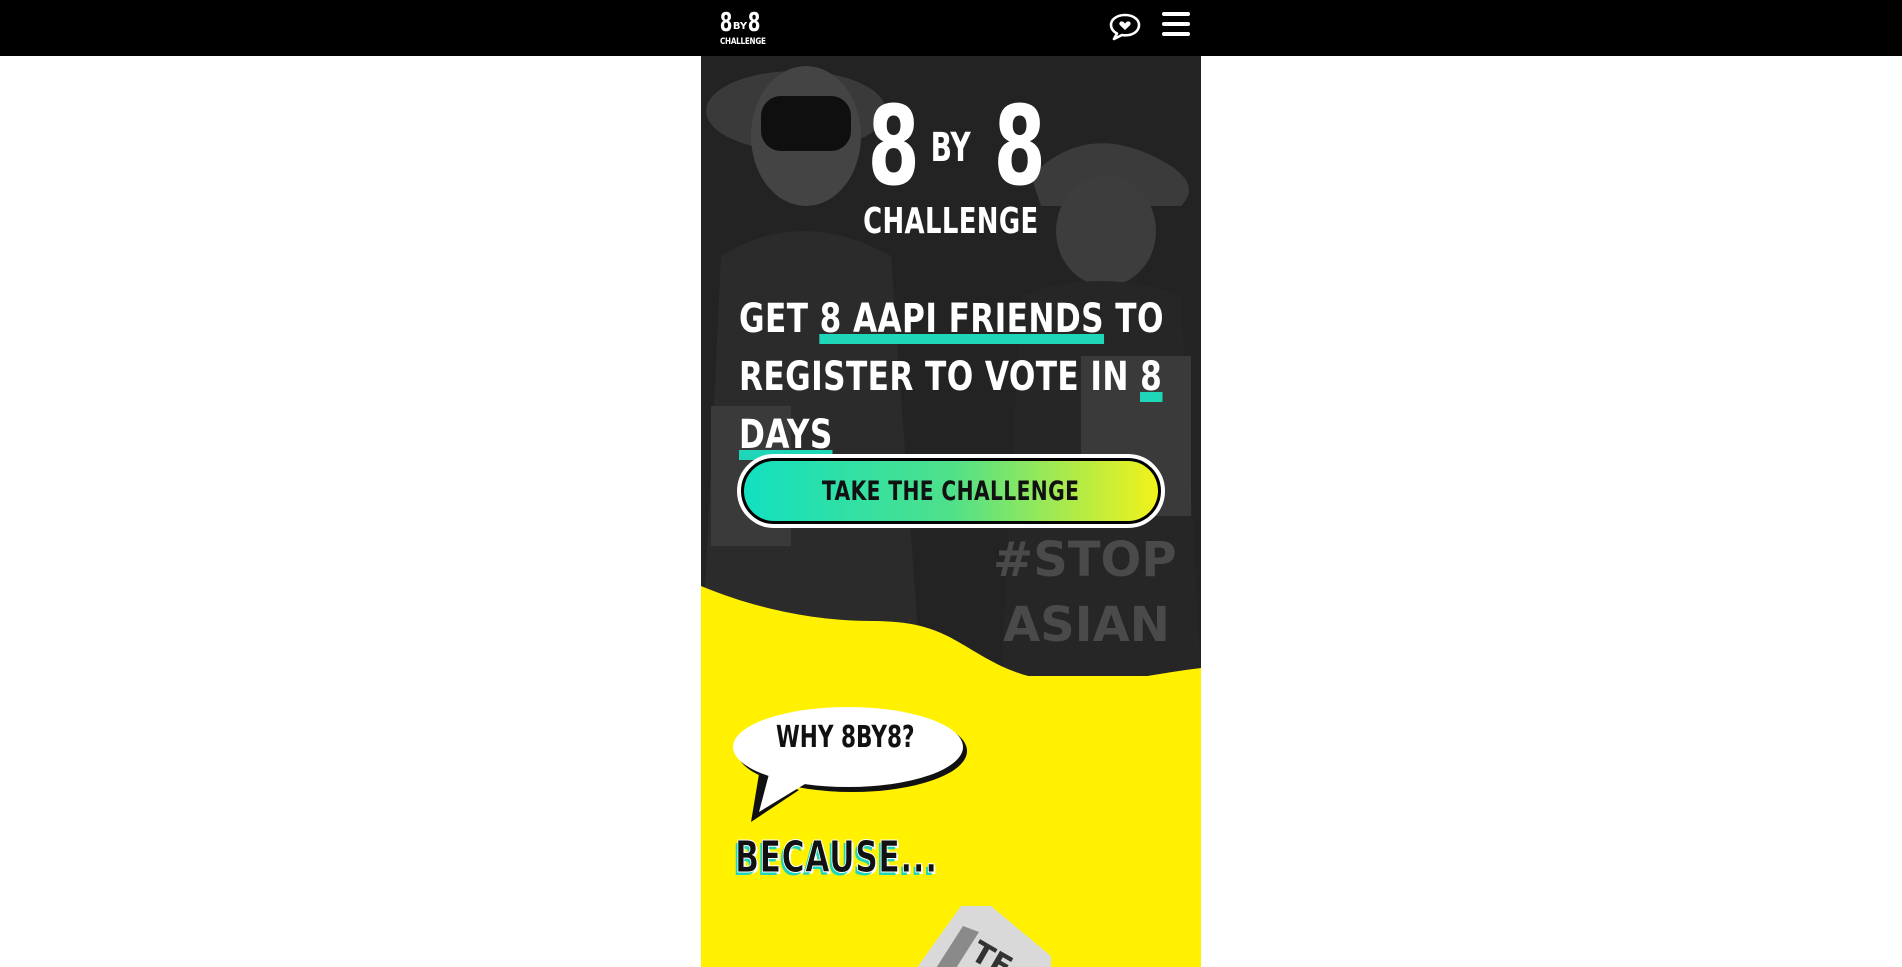  I want to click on logo-left-number: 8, so click(726, 23).